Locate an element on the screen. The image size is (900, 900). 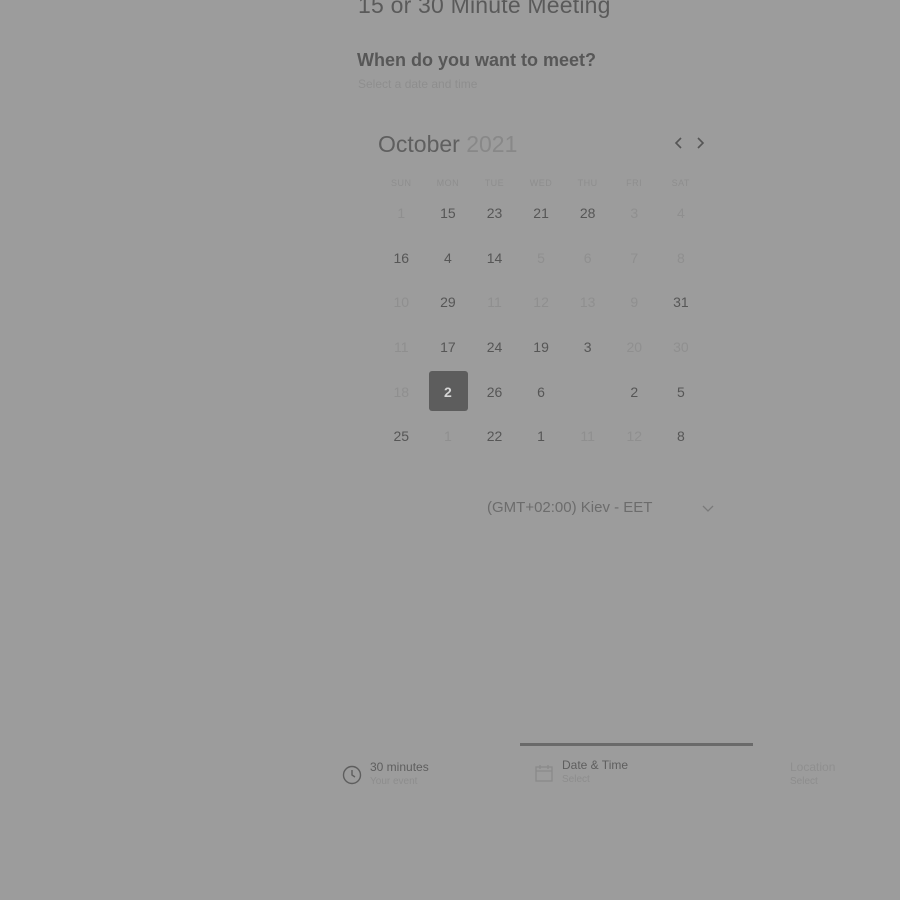
chevron-down-icon is located at coordinates (708, 508).